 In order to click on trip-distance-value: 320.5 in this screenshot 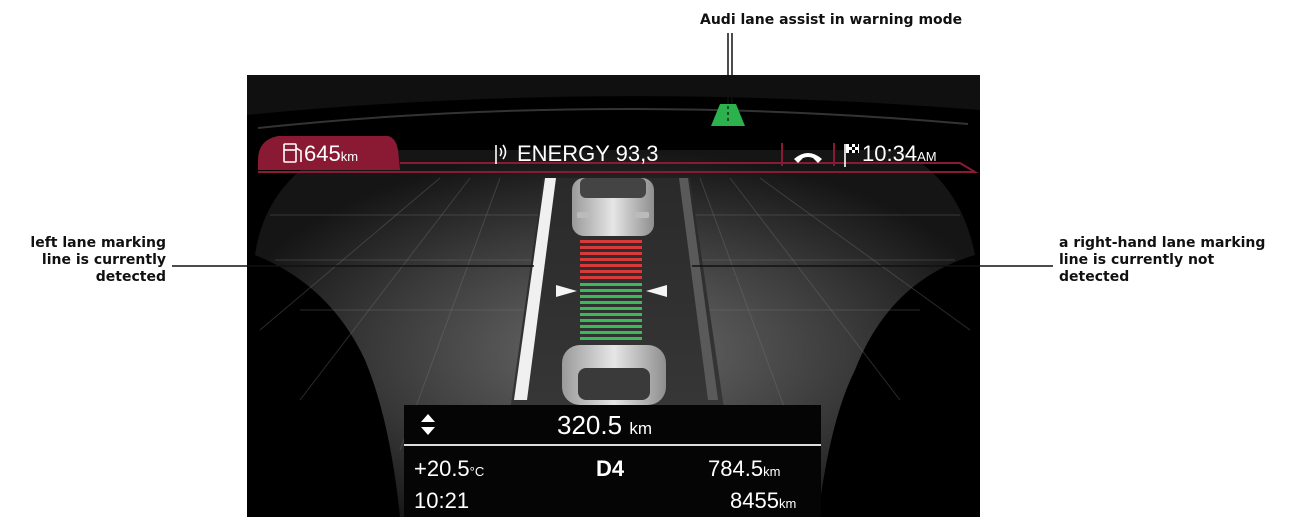, I will do `click(590, 425)`.